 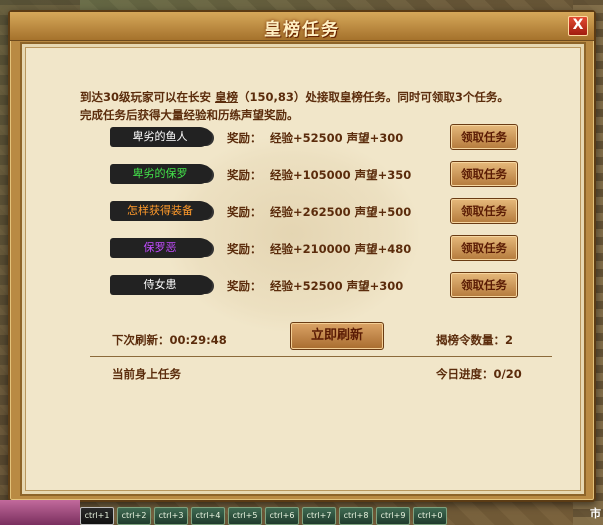 I want to click on hotkey-slot: ctrl+0, so click(x=430, y=516).